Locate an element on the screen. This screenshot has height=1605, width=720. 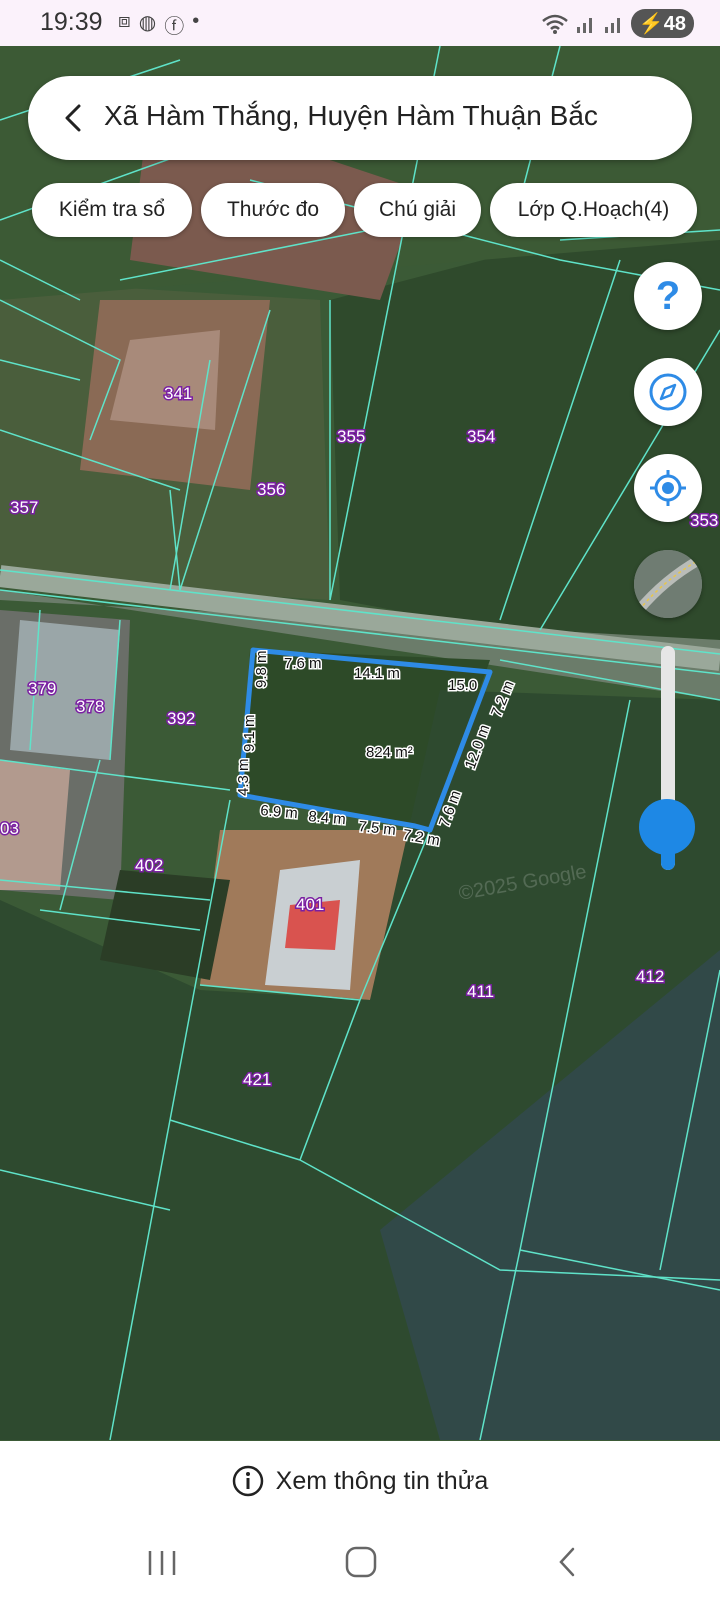
recent-apps-icon is located at coordinates (162, 1563).